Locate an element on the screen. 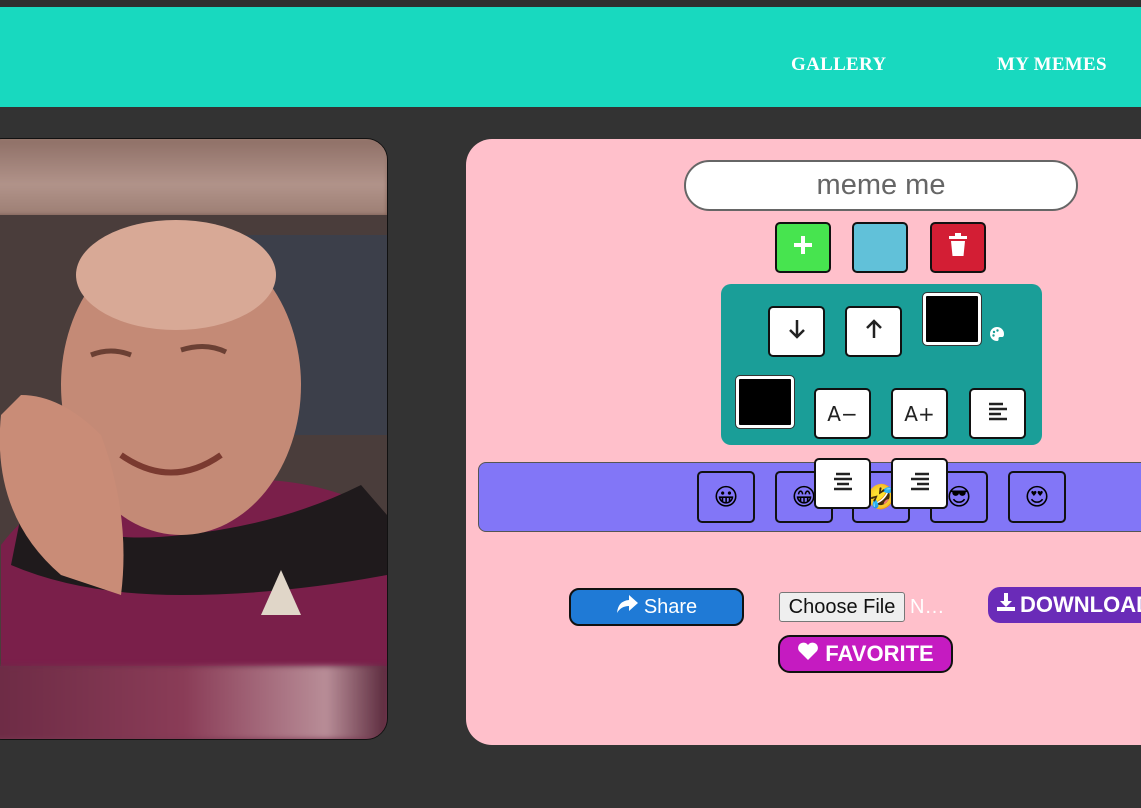  share-label: Share is located at coordinates (670, 606).